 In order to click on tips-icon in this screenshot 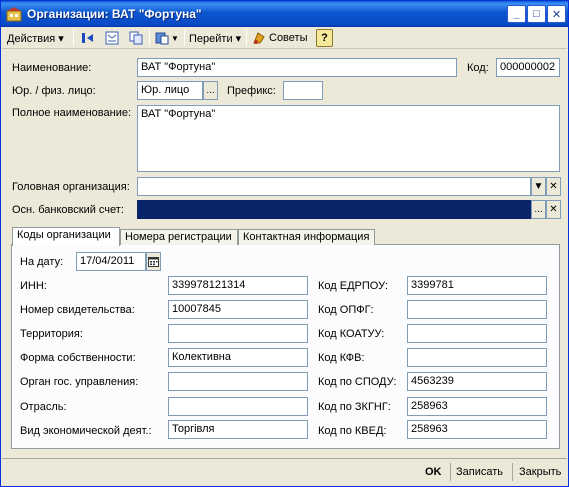, I will do `click(259, 38)`.